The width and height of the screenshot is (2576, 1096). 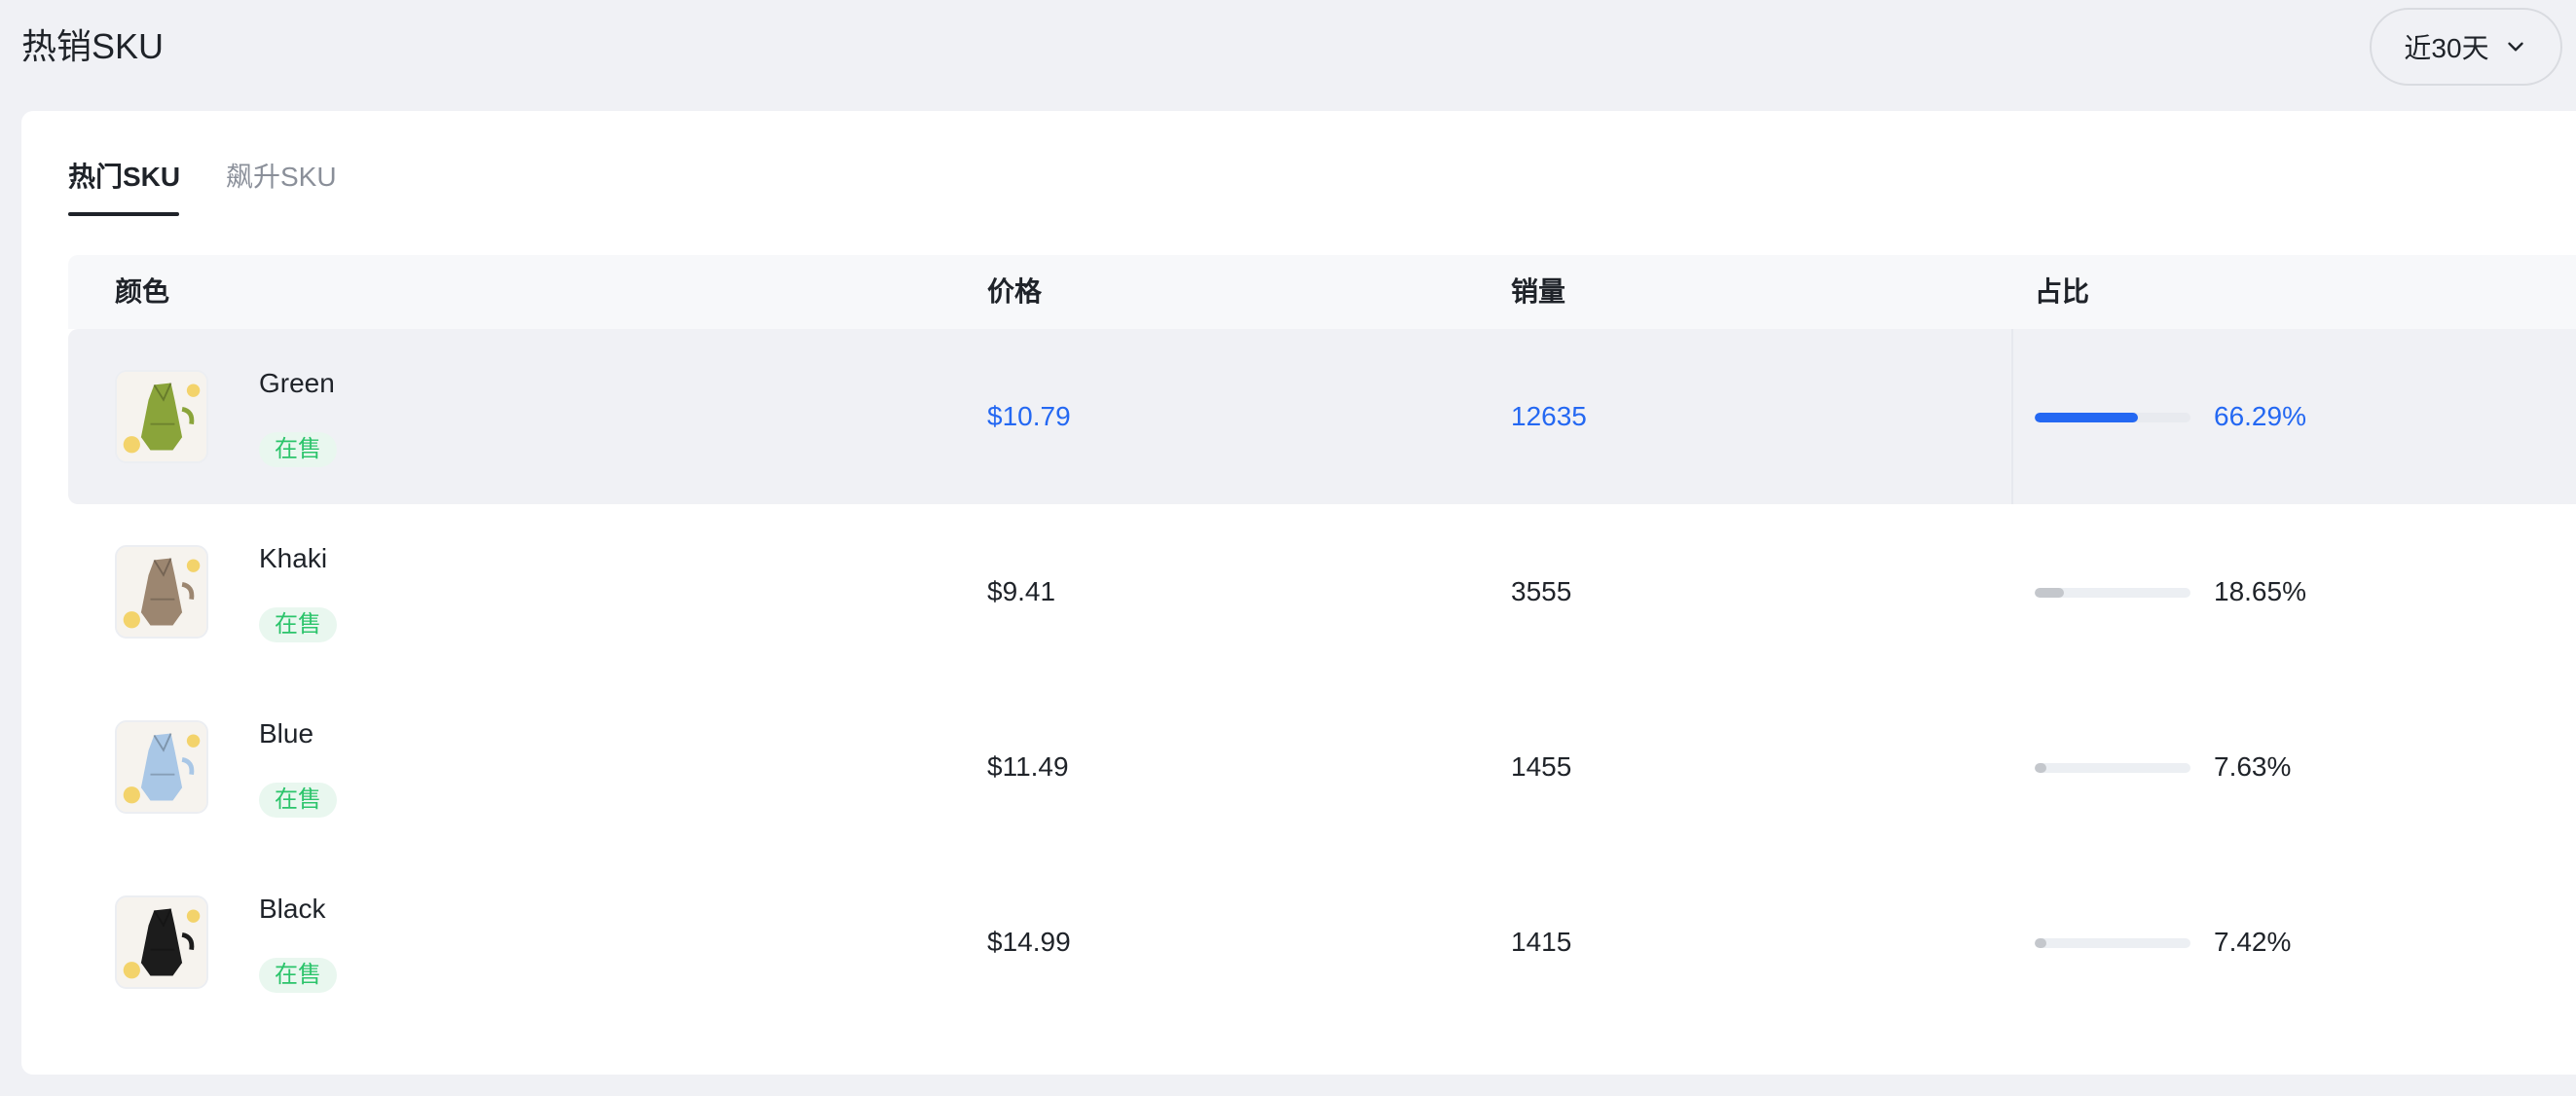 What do you see at coordinates (1288, 56) in the screenshot?
I see `page-header: 热销SKU 近30天` at bounding box center [1288, 56].